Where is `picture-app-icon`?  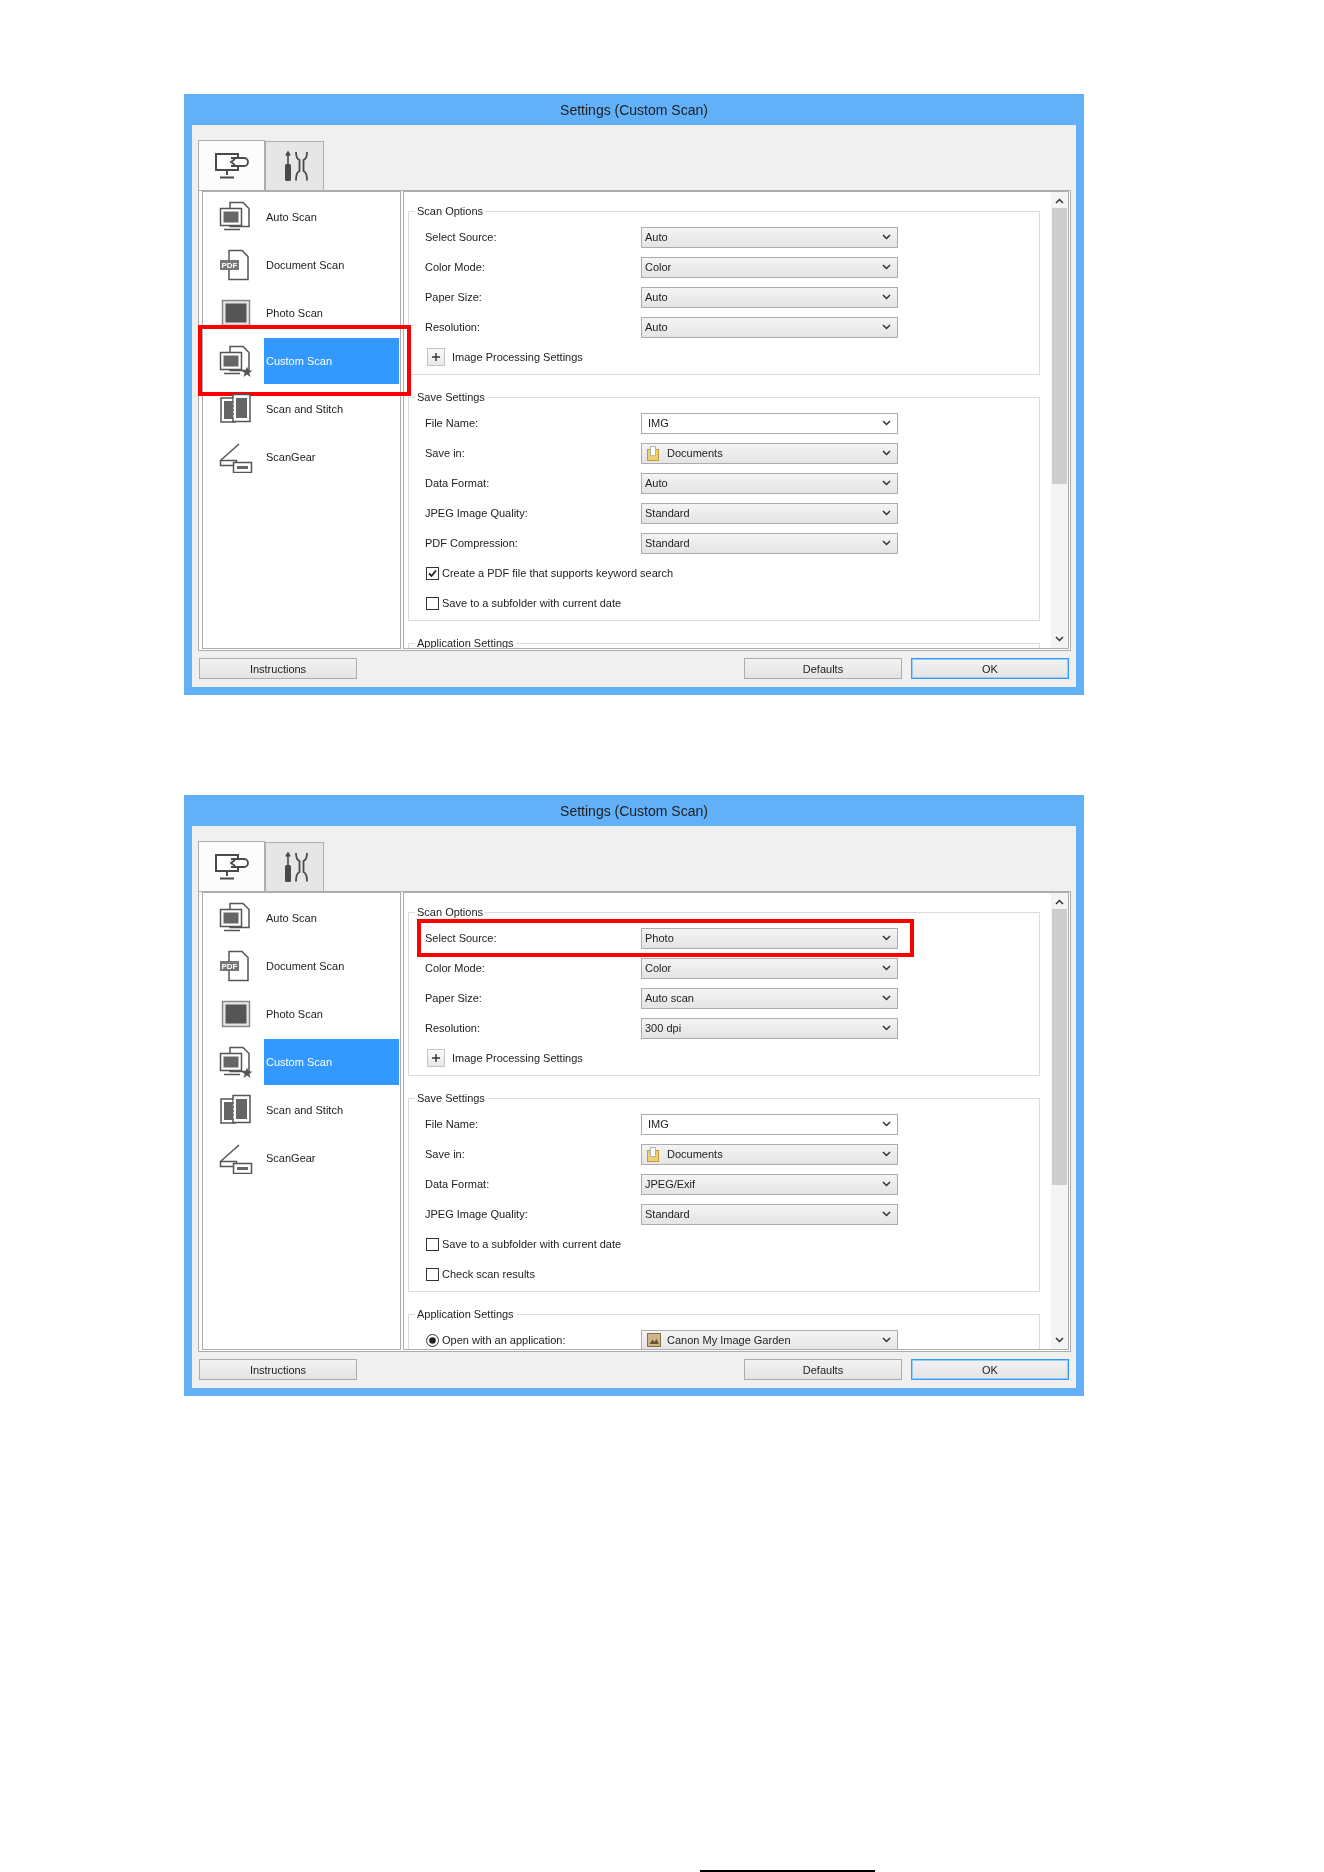
picture-app-icon is located at coordinates (654, 1340).